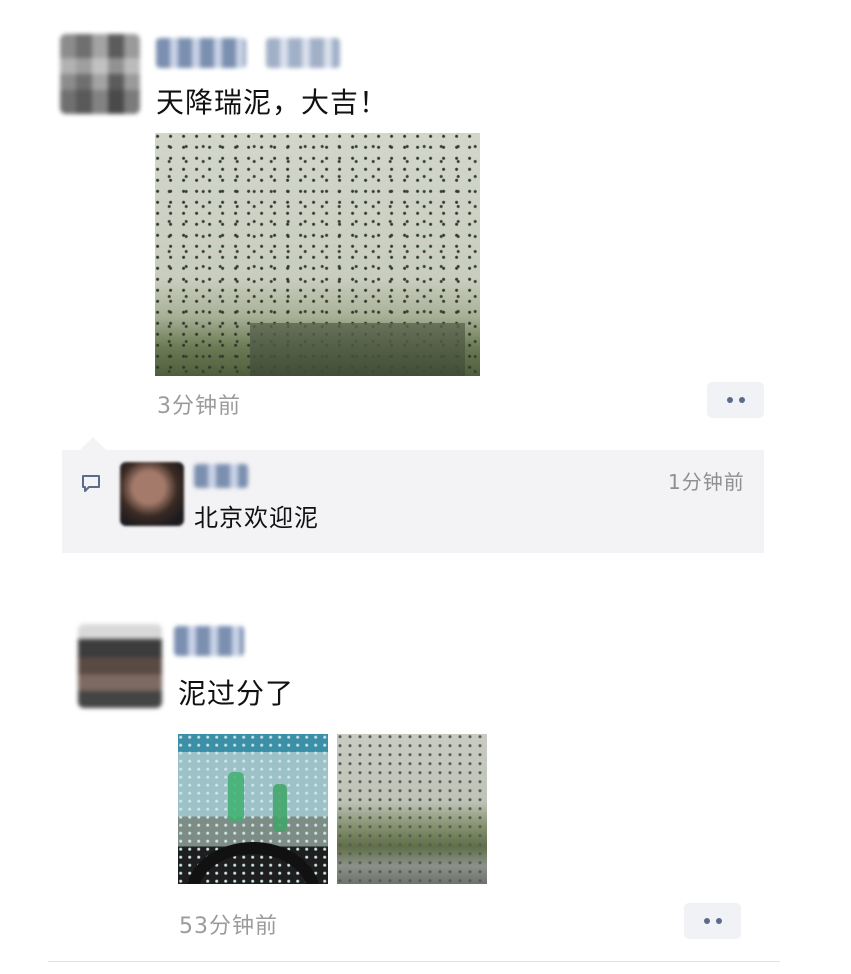 Image resolution: width=851 pixels, height=974 pixels. I want to click on post-text: 泥过分了, so click(236, 693).